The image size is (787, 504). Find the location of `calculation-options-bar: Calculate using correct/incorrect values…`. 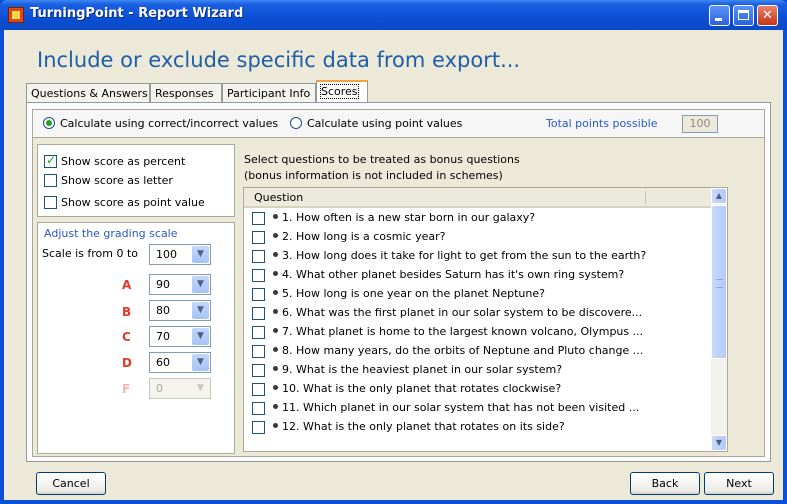

calculation-options-bar: Calculate using correct/incorrect values… is located at coordinates (398, 124).